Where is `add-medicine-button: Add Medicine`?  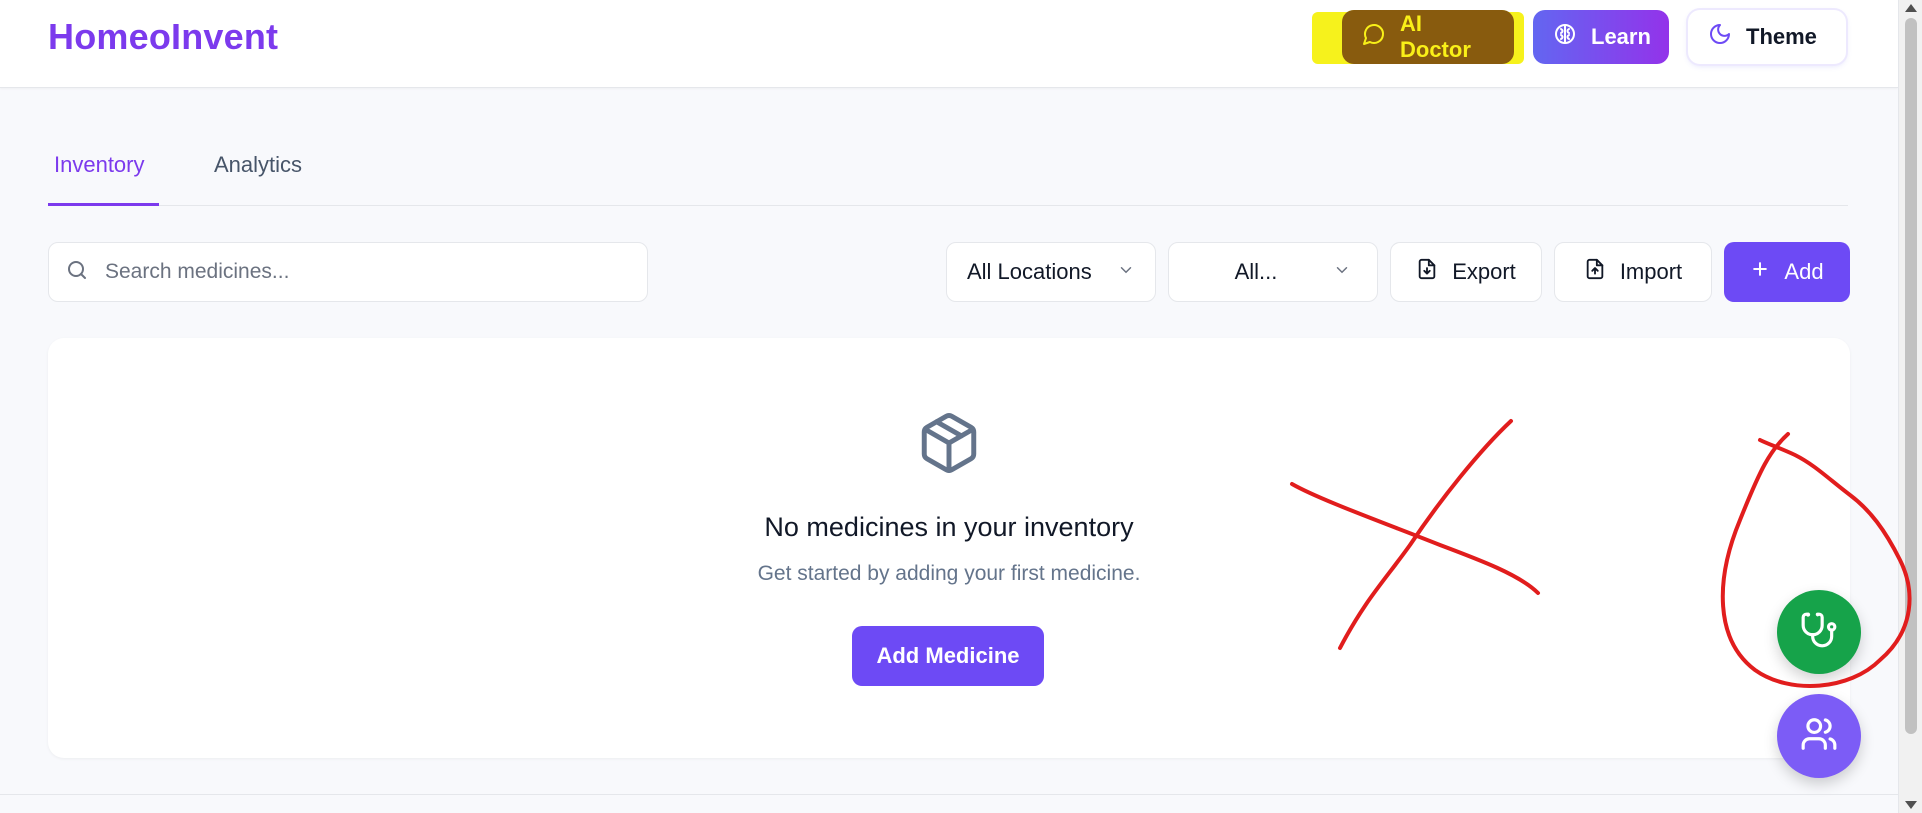 add-medicine-button: Add Medicine is located at coordinates (948, 656).